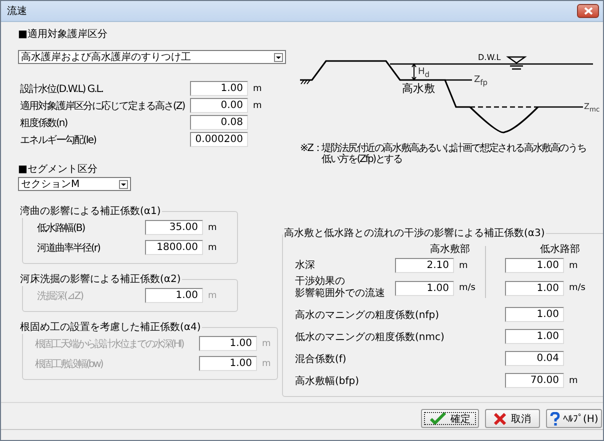 The width and height of the screenshot is (604, 441). Describe the element at coordinates (574, 418) in the screenshot. I see `help-button: ﾍﾙﾌﾟ(H)` at that location.